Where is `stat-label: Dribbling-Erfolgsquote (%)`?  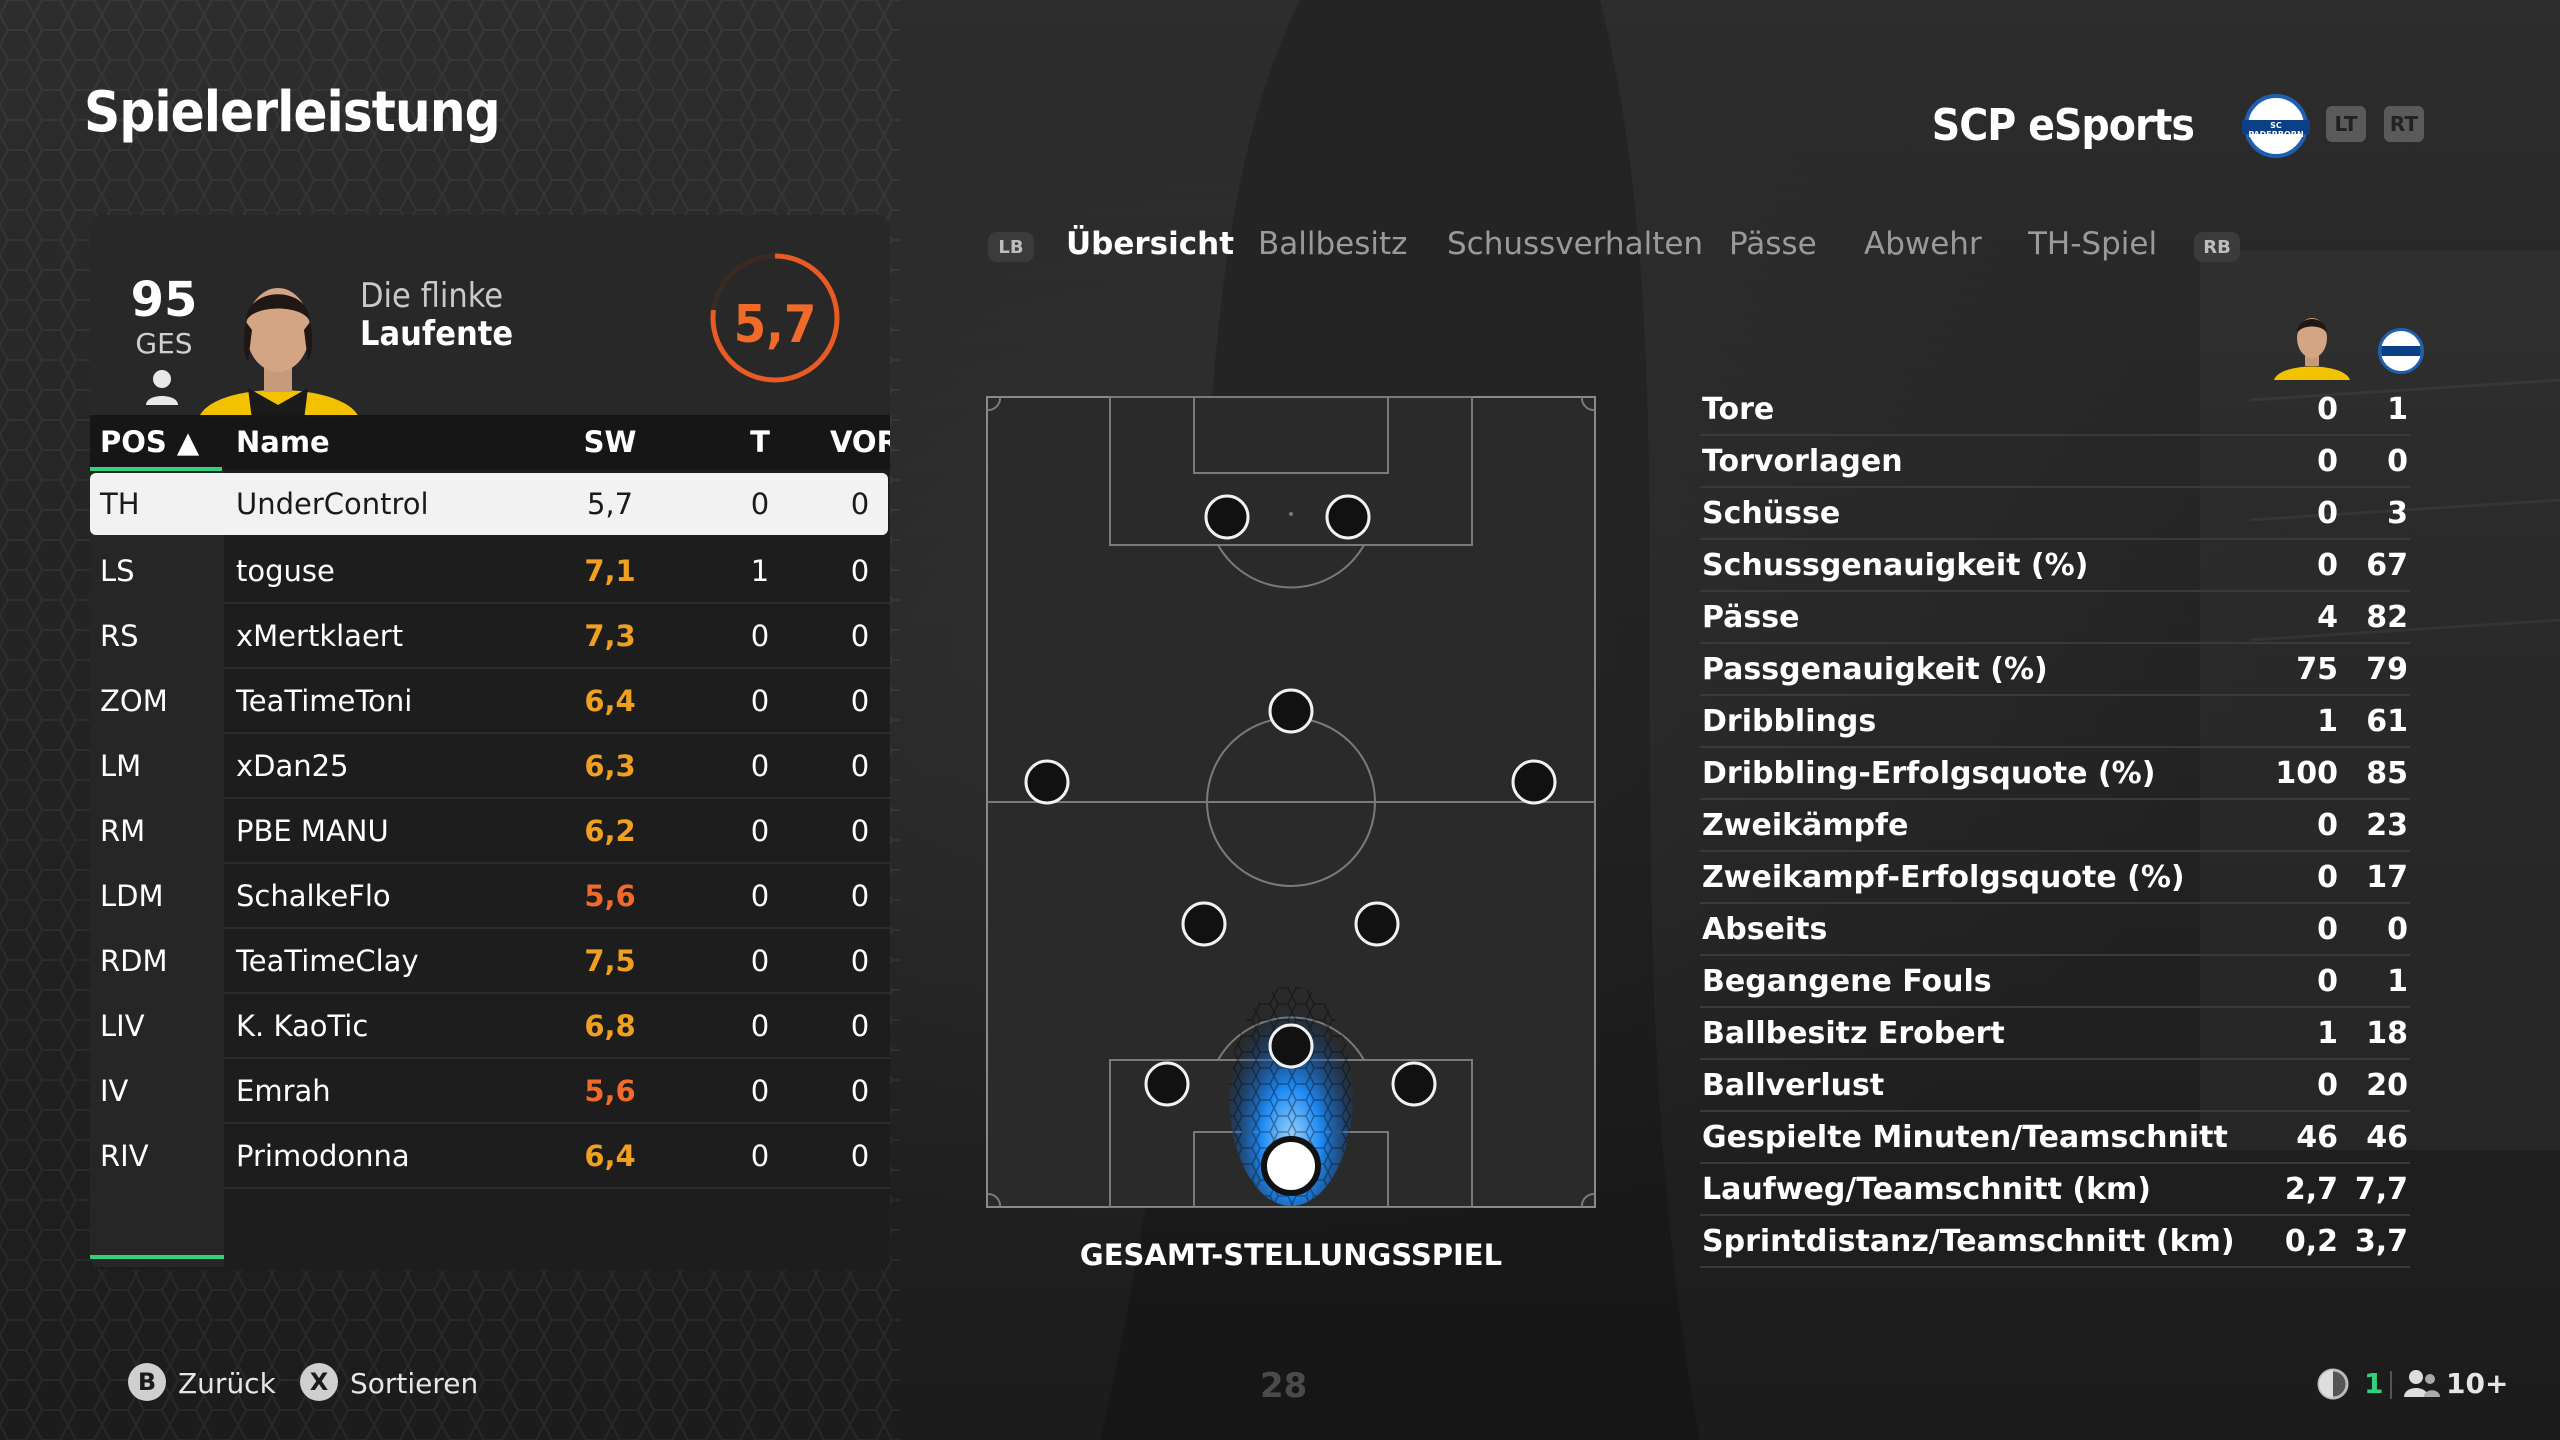
stat-label: Dribbling-Erfolgsquote (%) is located at coordinates (1929, 773).